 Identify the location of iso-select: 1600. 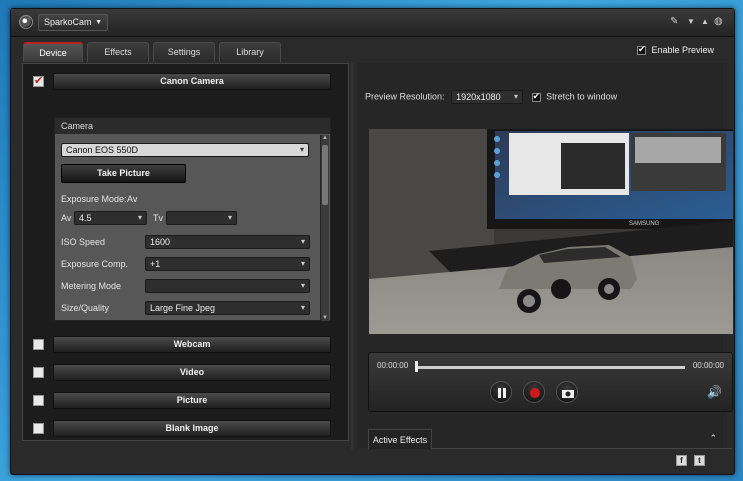
(227, 242).